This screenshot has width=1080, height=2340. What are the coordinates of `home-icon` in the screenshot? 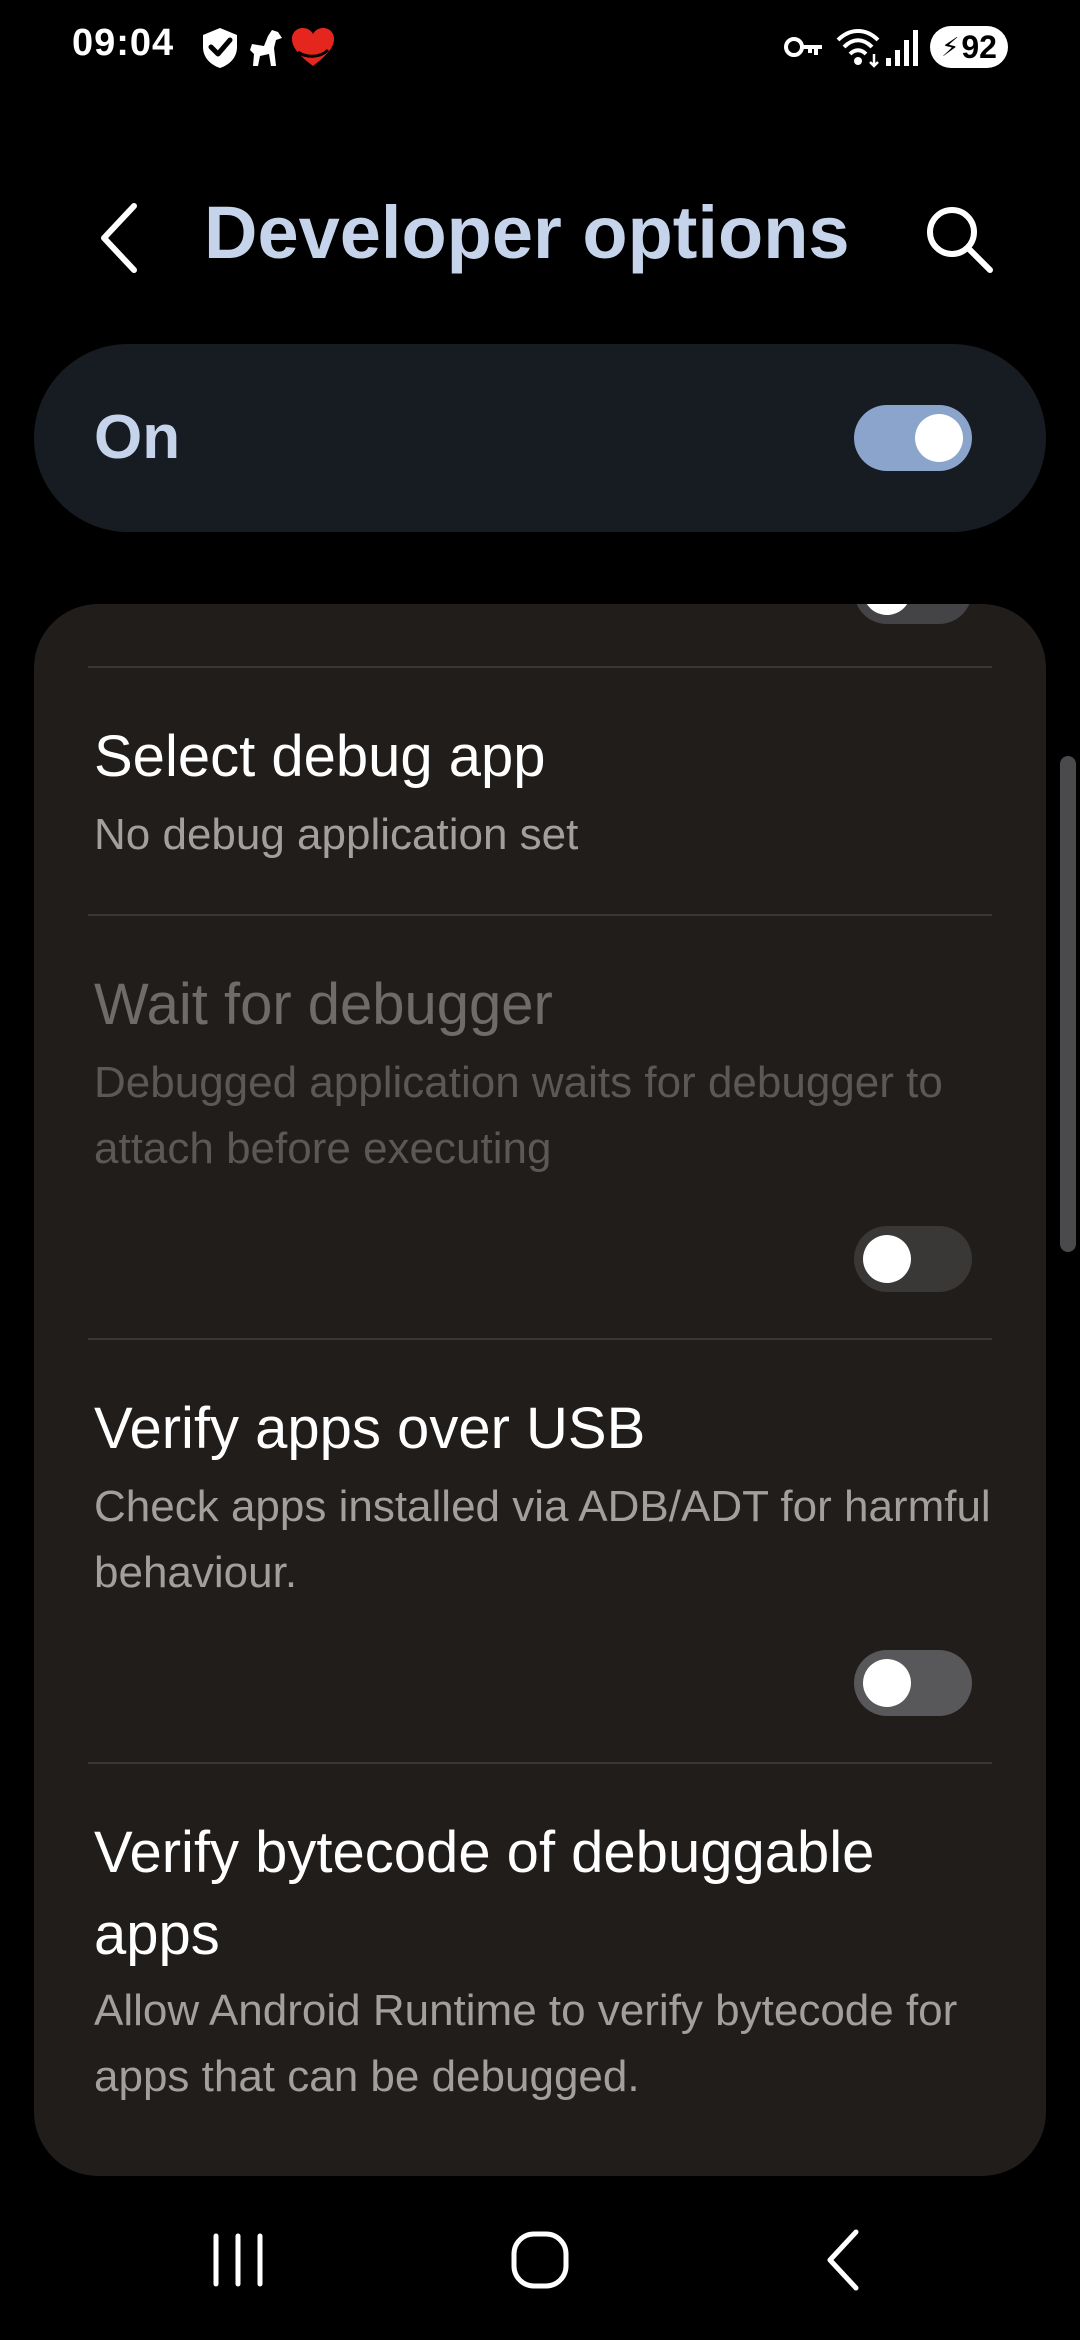 It's located at (540, 2260).